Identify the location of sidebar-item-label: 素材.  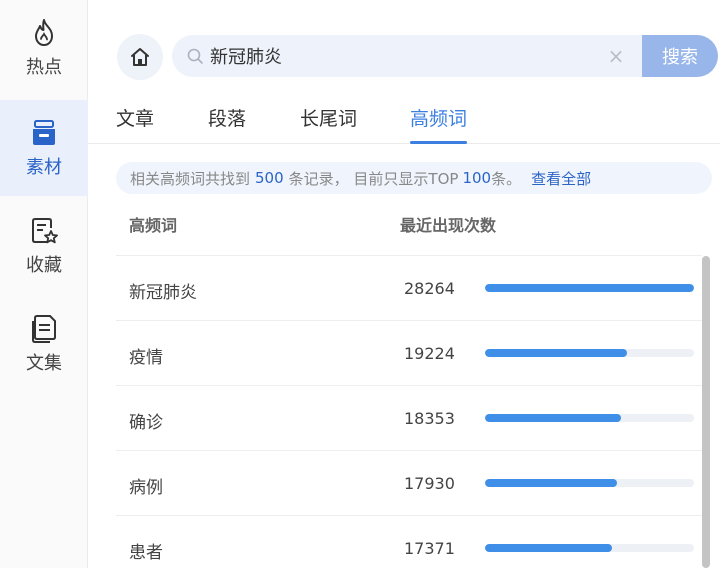
(44, 167).